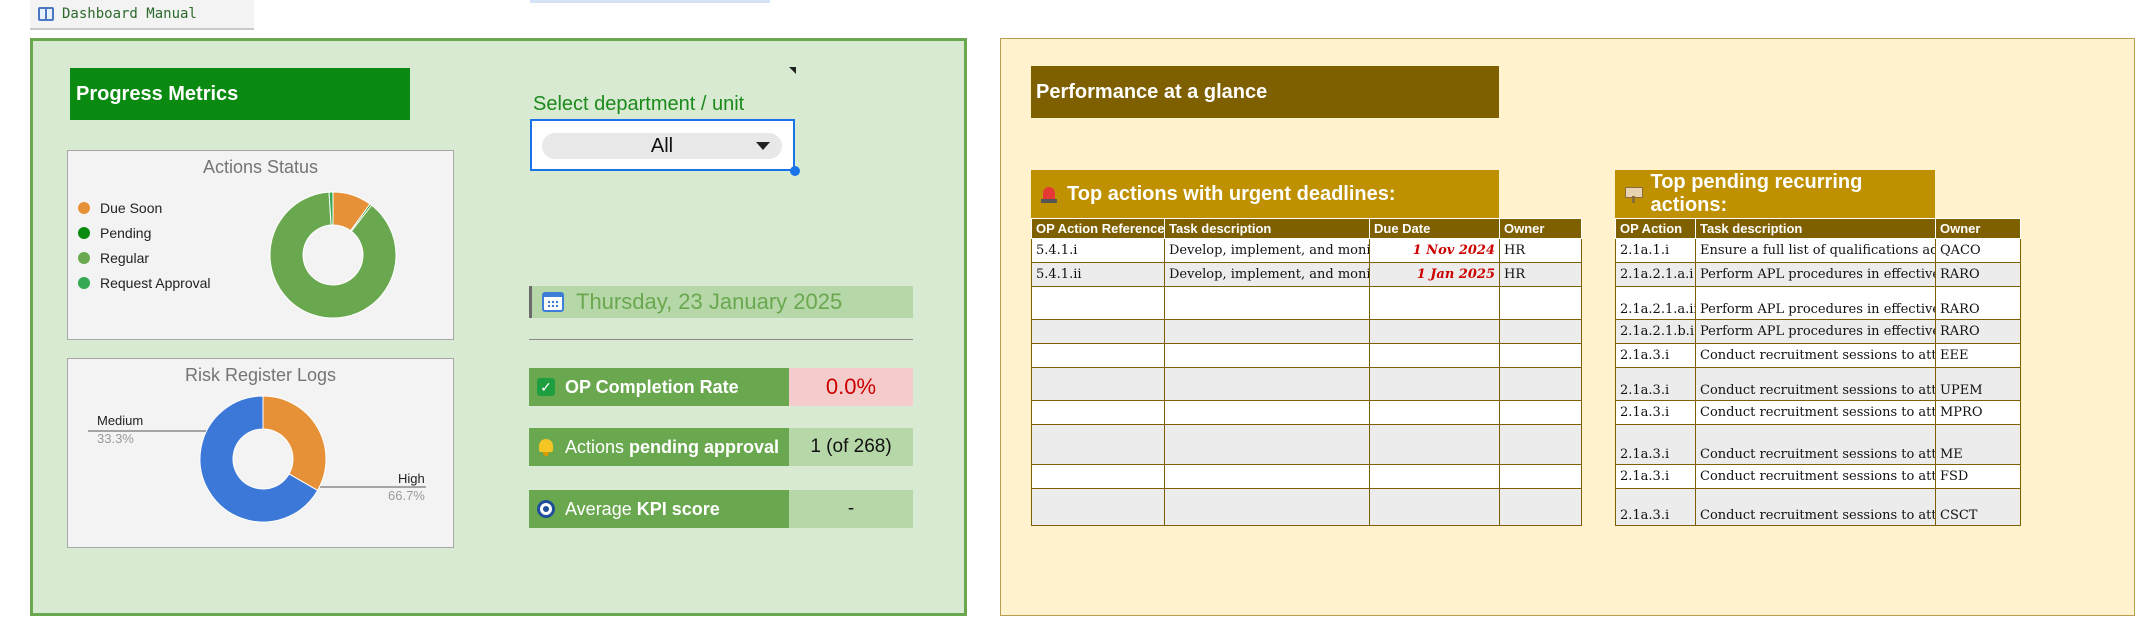 This screenshot has width=2151, height=639. I want to click on column-header: Task description, so click(1815, 228).